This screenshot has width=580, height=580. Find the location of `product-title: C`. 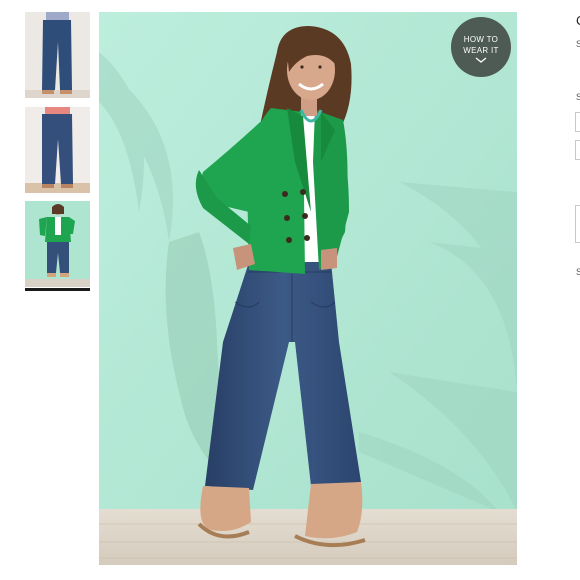

product-title: C is located at coordinates (578, 20).